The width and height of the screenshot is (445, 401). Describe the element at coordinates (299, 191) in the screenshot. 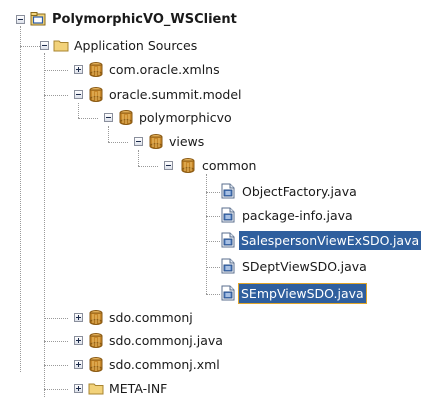

I see `tree-node-label: ObjectFactory.java` at that location.